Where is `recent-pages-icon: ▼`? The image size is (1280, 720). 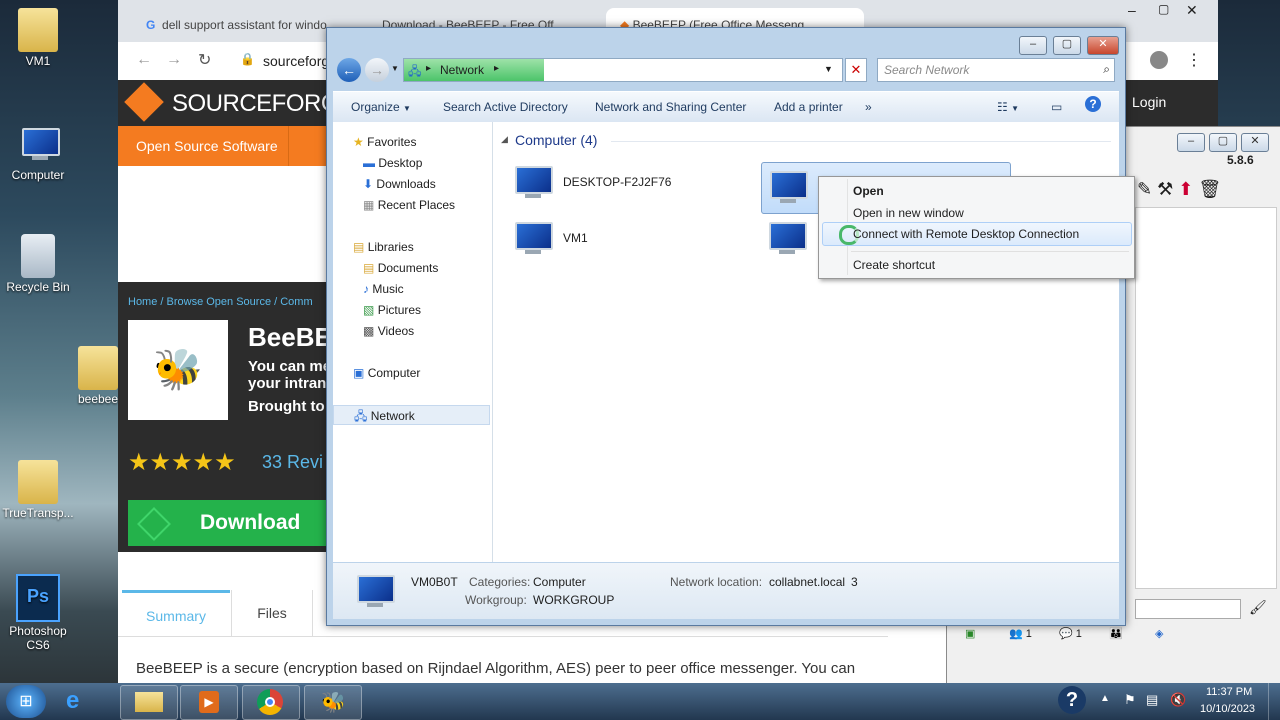
recent-pages-icon: ▼ is located at coordinates (395, 68).